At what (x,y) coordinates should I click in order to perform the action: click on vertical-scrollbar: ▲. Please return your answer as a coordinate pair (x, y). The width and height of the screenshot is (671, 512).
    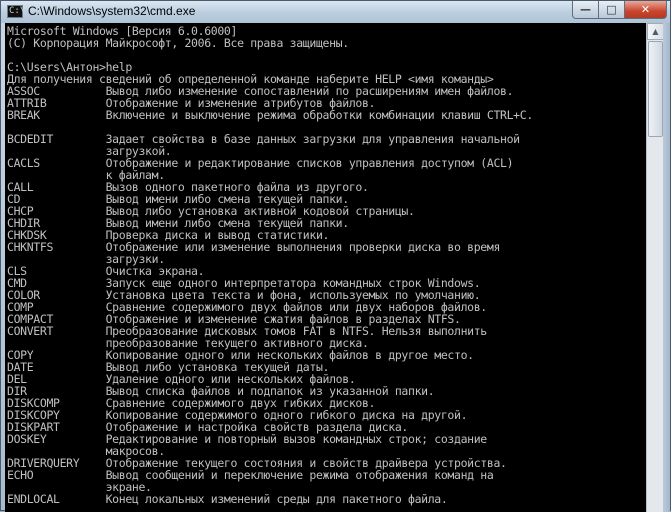
    Looking at the image, I should click on (655, 267).